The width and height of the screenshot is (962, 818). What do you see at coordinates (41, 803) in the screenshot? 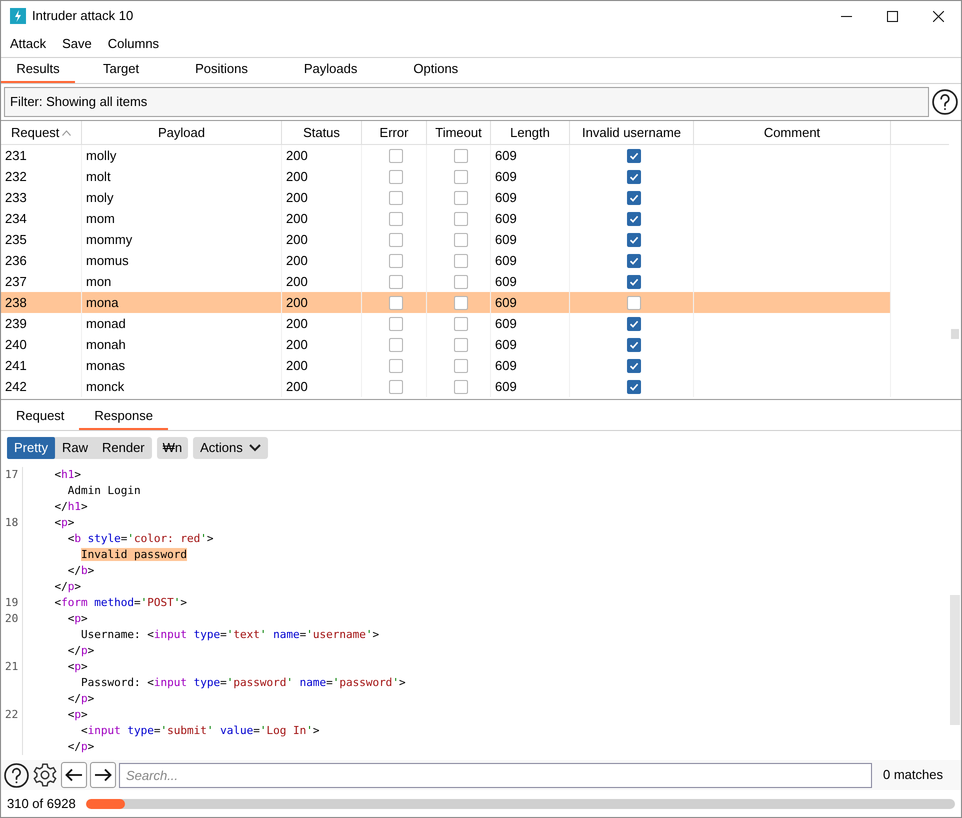
I see `progress-text: 310 of 6928` at bounding box center [41, 803].